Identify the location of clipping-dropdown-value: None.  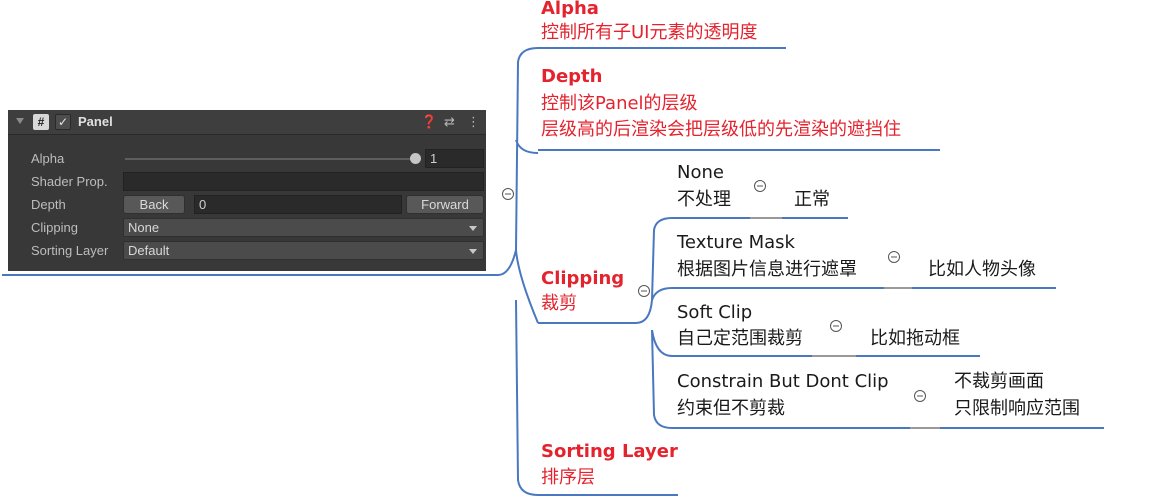
(144, 227).